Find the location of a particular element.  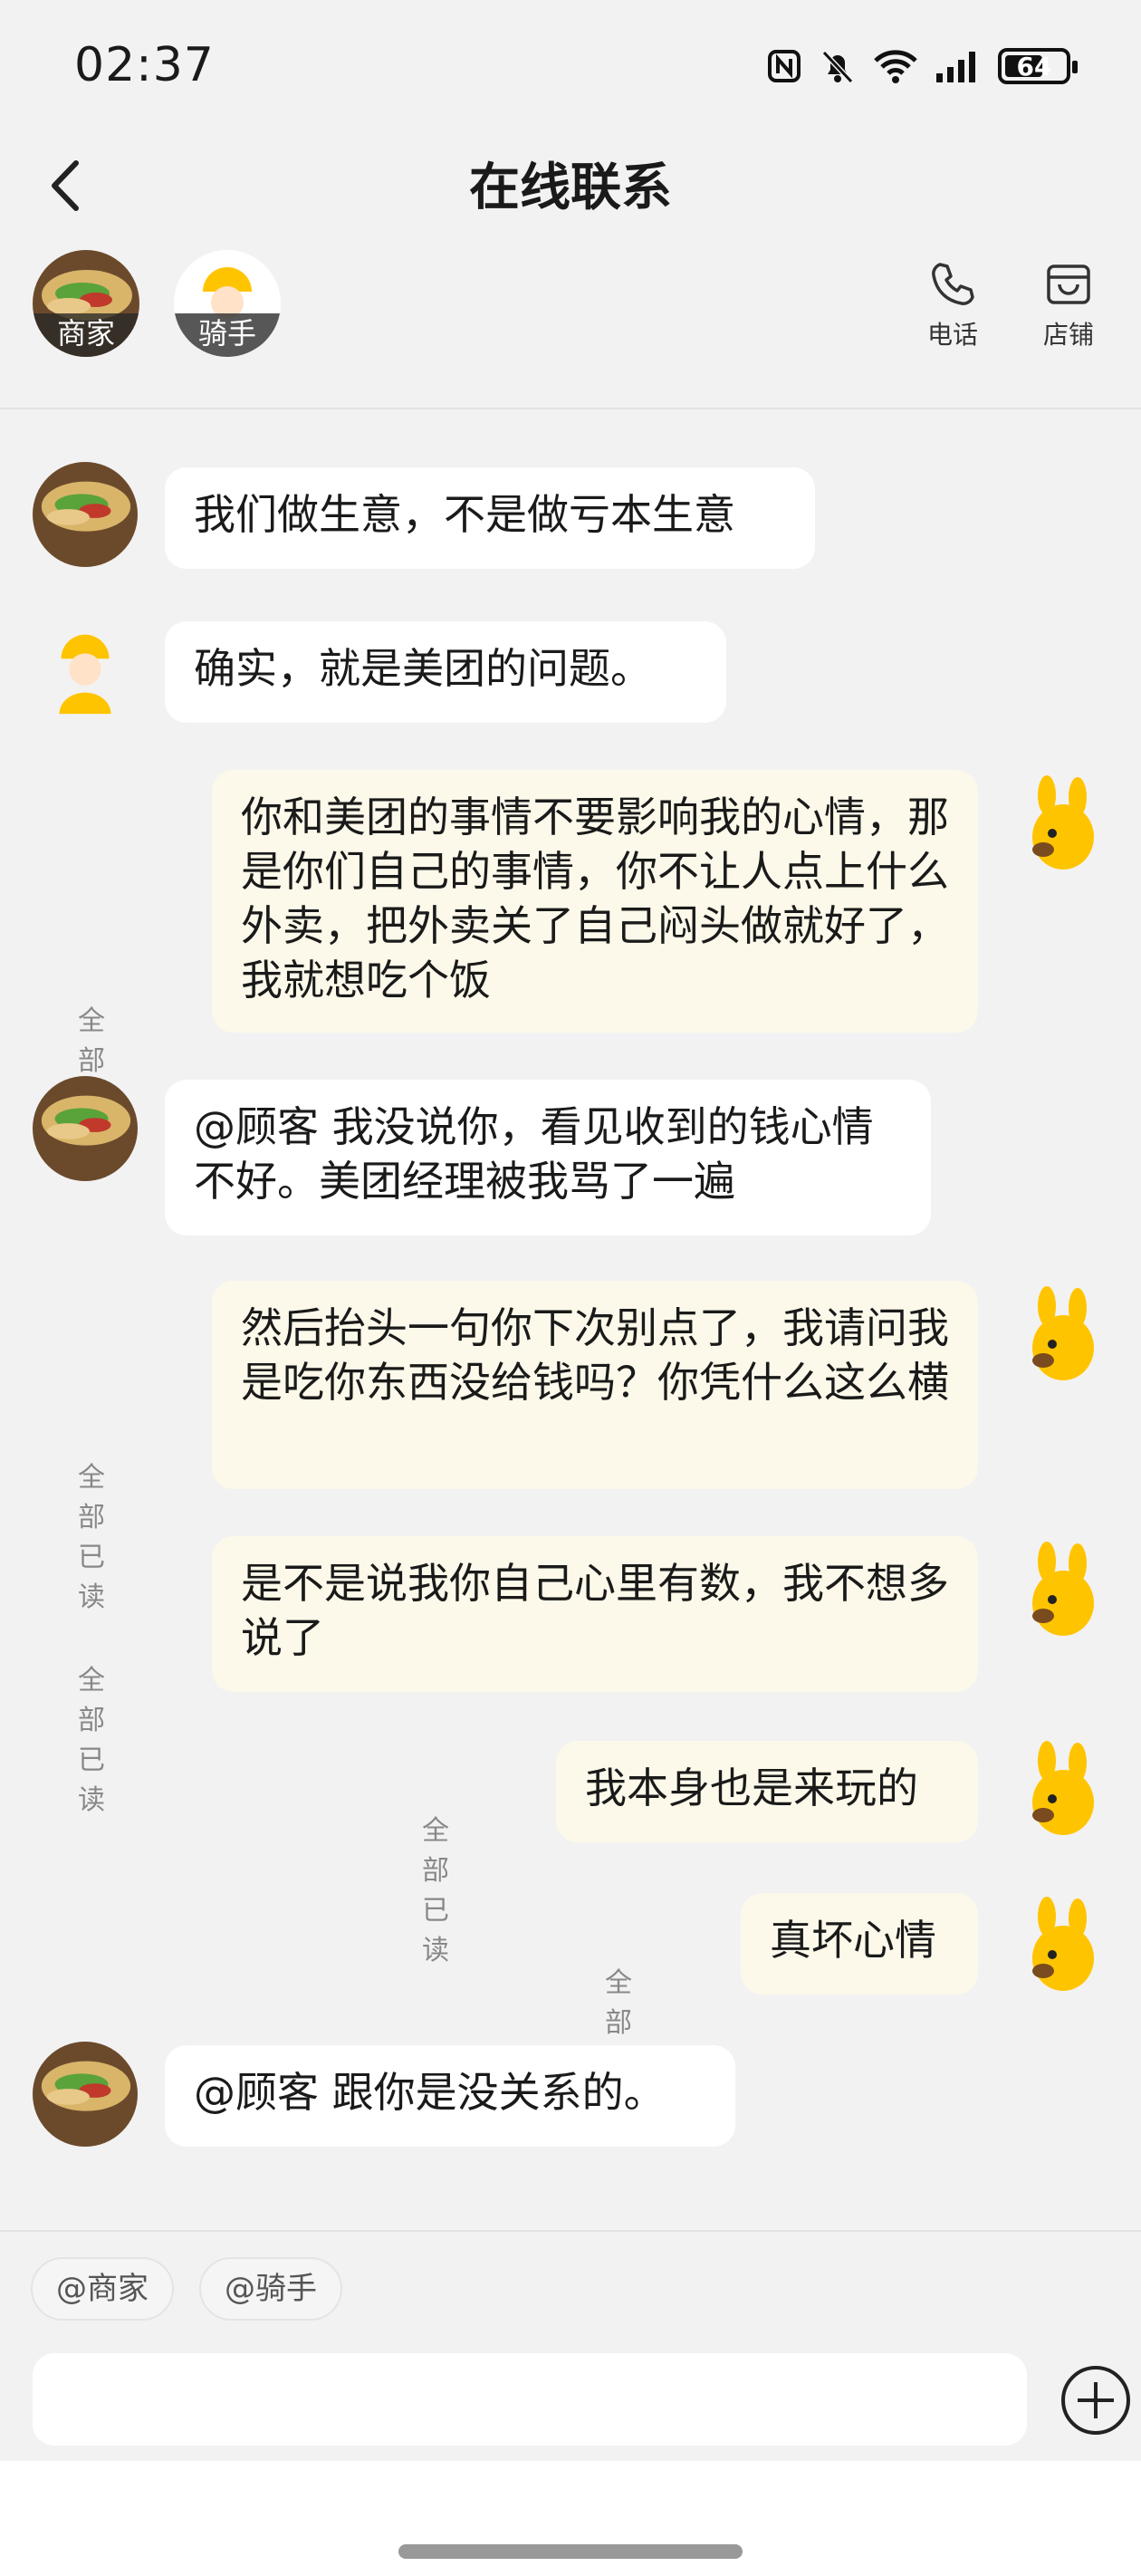

nfc-icon is located at coordinates (784, 66).